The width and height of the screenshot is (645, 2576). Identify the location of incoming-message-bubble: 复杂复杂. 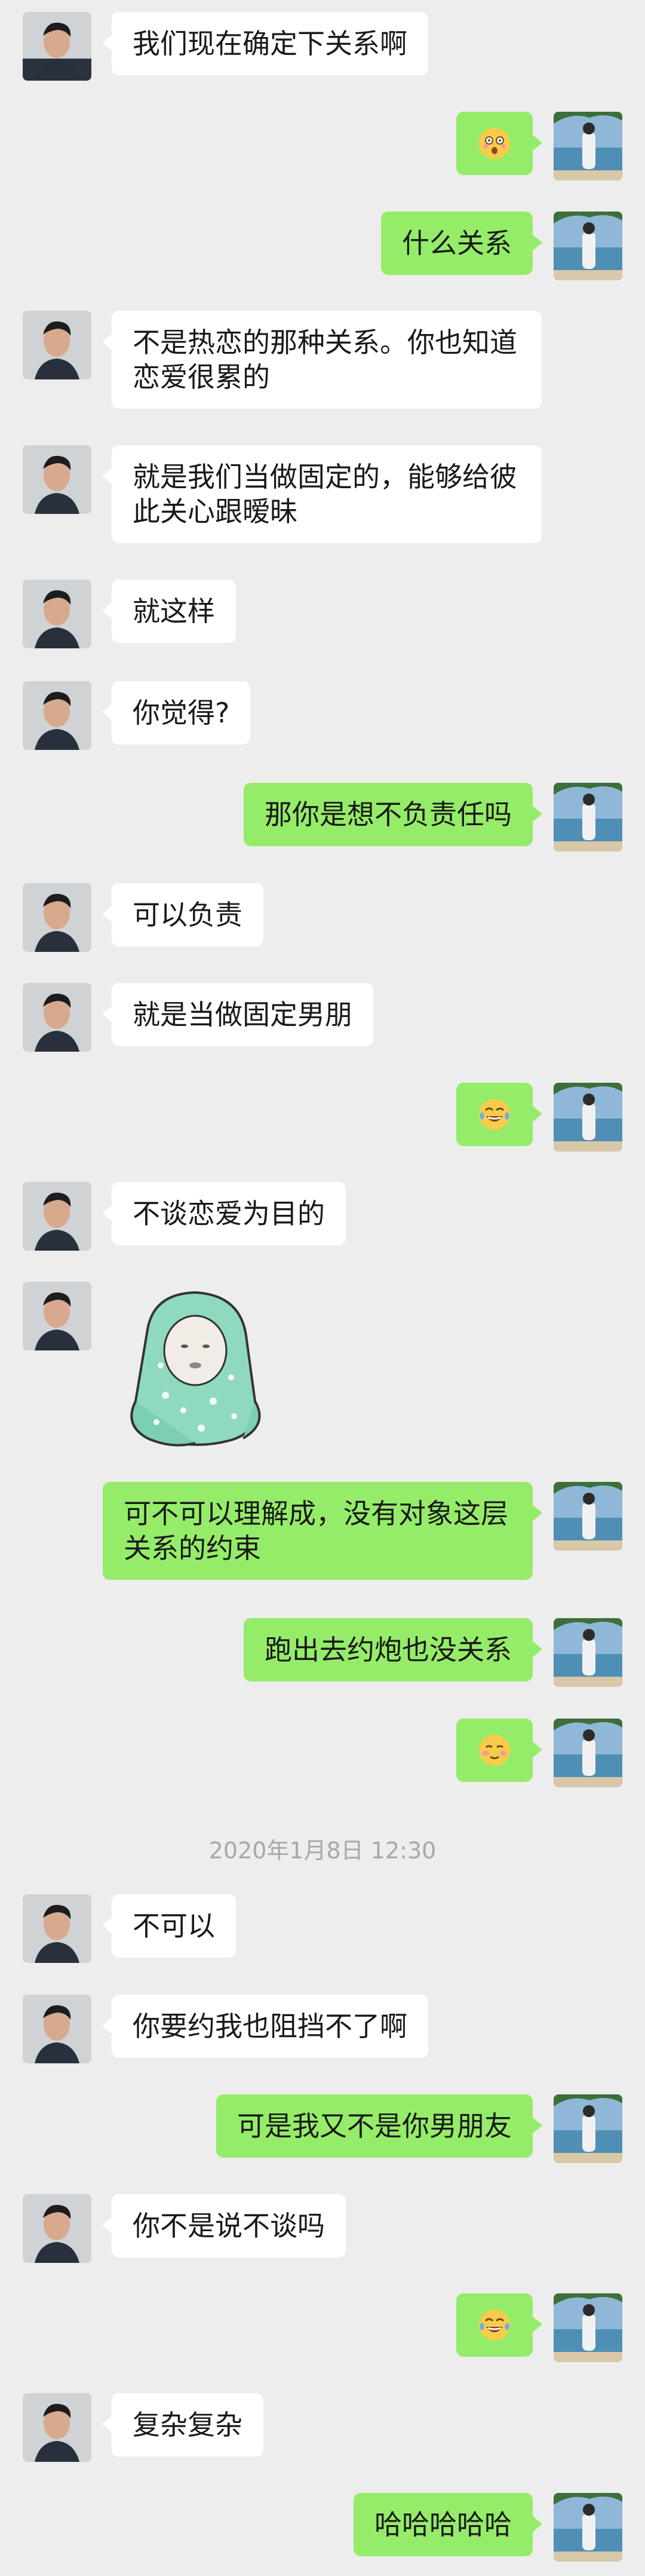
(183, 2424).